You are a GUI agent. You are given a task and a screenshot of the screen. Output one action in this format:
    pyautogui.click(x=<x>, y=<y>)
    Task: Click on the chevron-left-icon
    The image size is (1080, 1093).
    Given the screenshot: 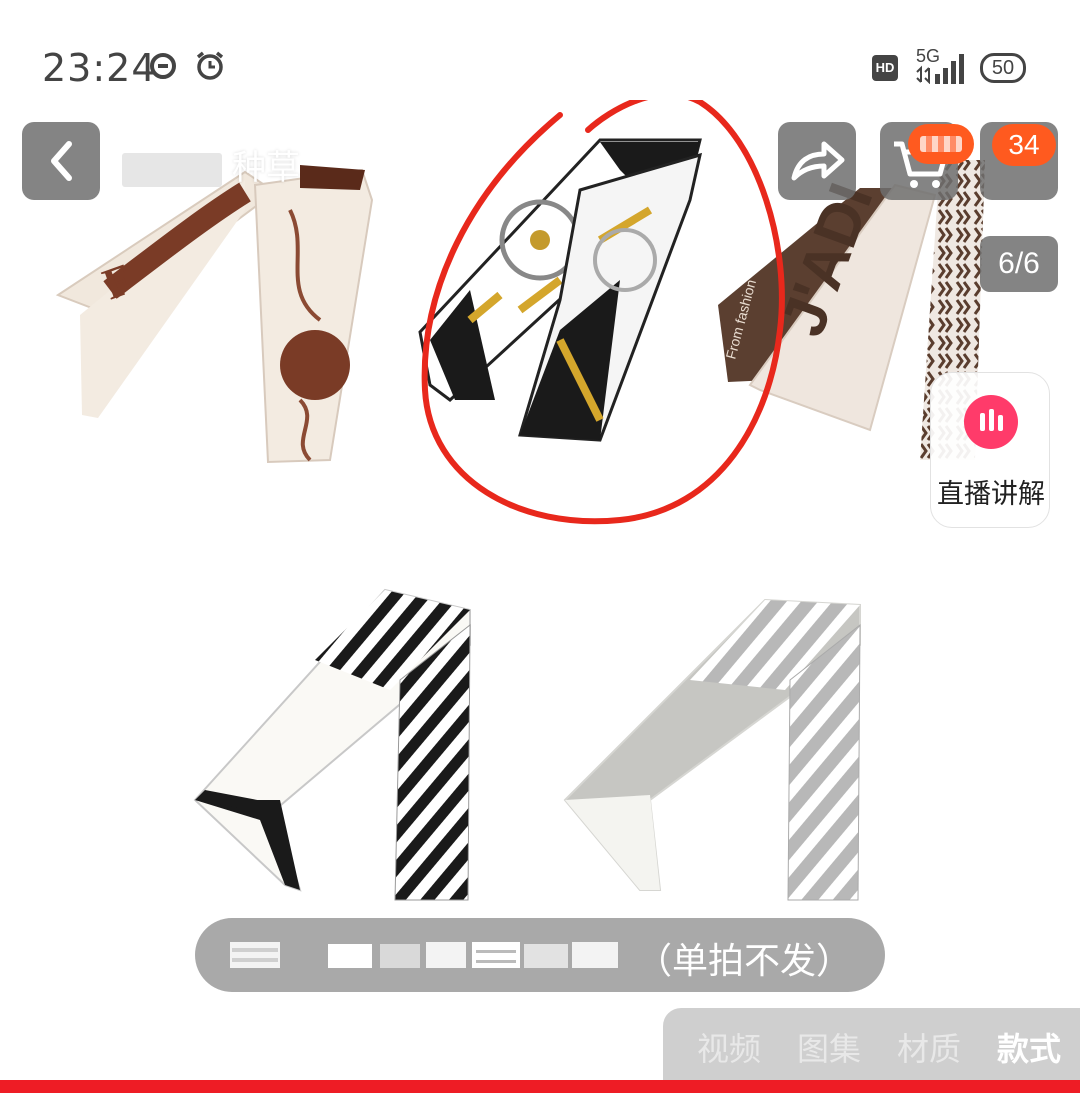 What is the action you would take?
    pyautogui.click(x=61, y=161)
    